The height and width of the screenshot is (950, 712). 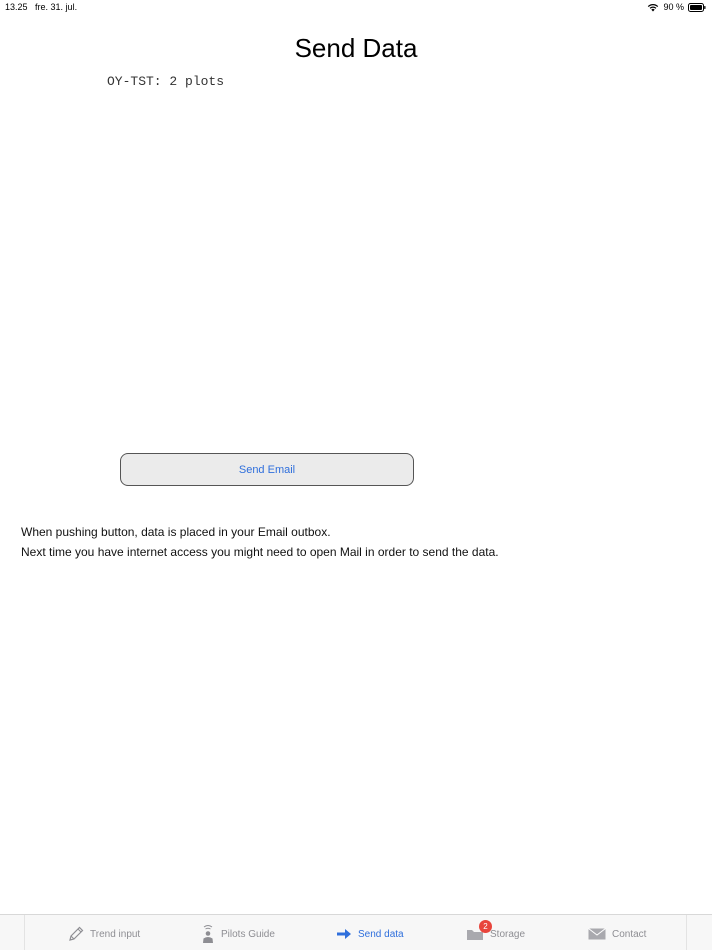 What do you see at coordinates (356, 8) in the screenshot?
I see `status-bar: 13.25 fre. 31. jul. 90 %` at bounding box center [356, 8].